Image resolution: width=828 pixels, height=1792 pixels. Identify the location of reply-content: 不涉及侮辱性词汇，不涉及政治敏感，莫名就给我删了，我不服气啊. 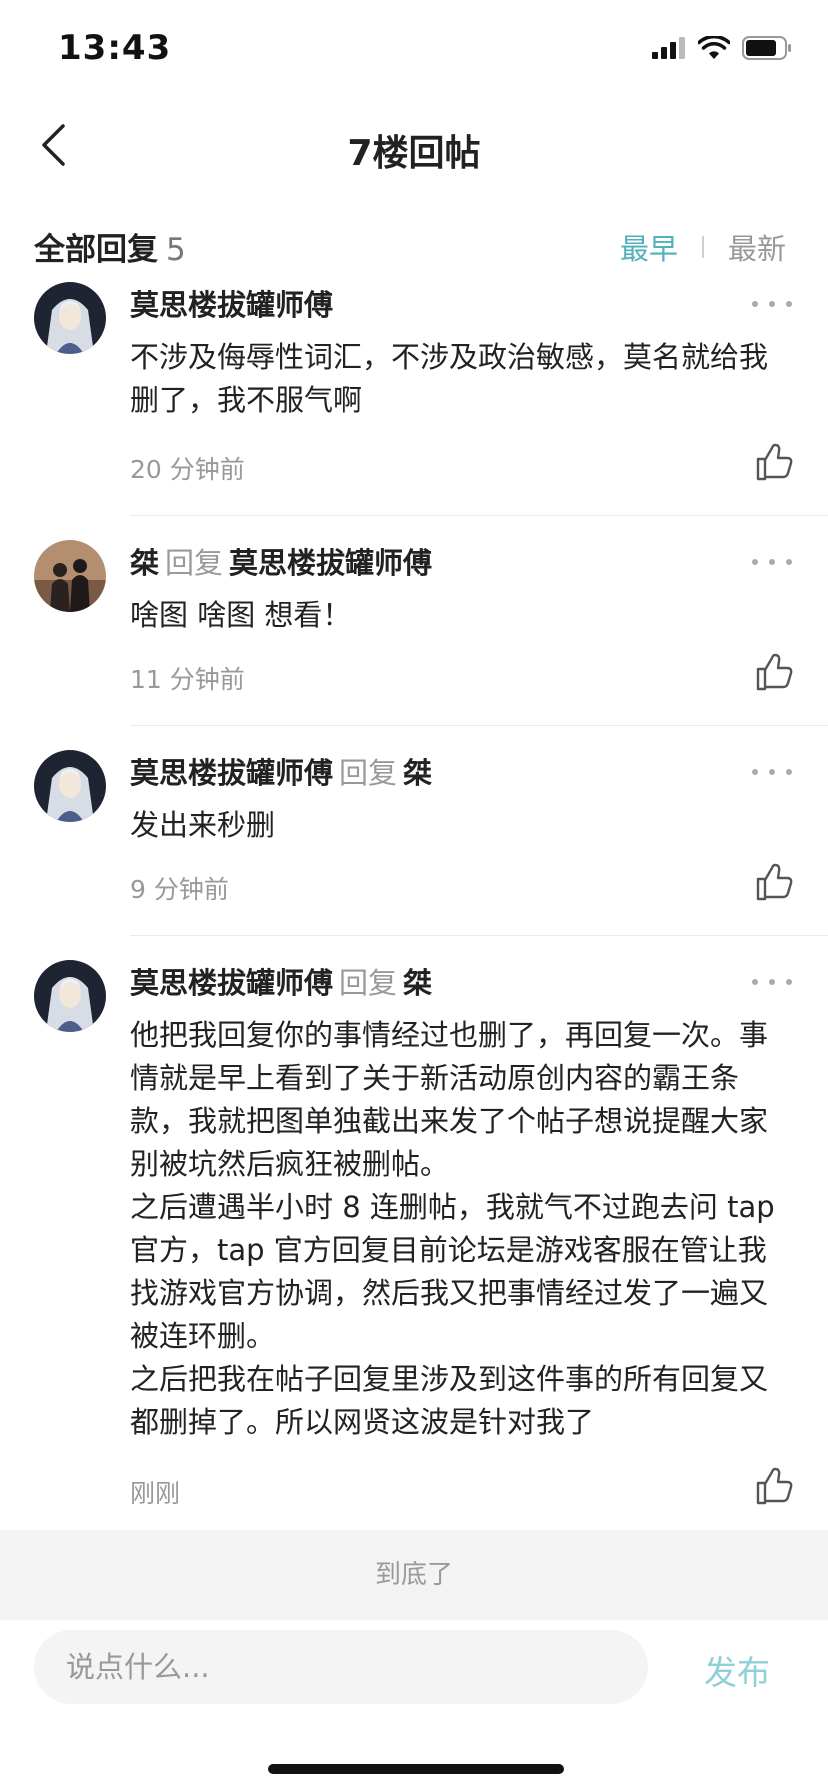
(455, 379).